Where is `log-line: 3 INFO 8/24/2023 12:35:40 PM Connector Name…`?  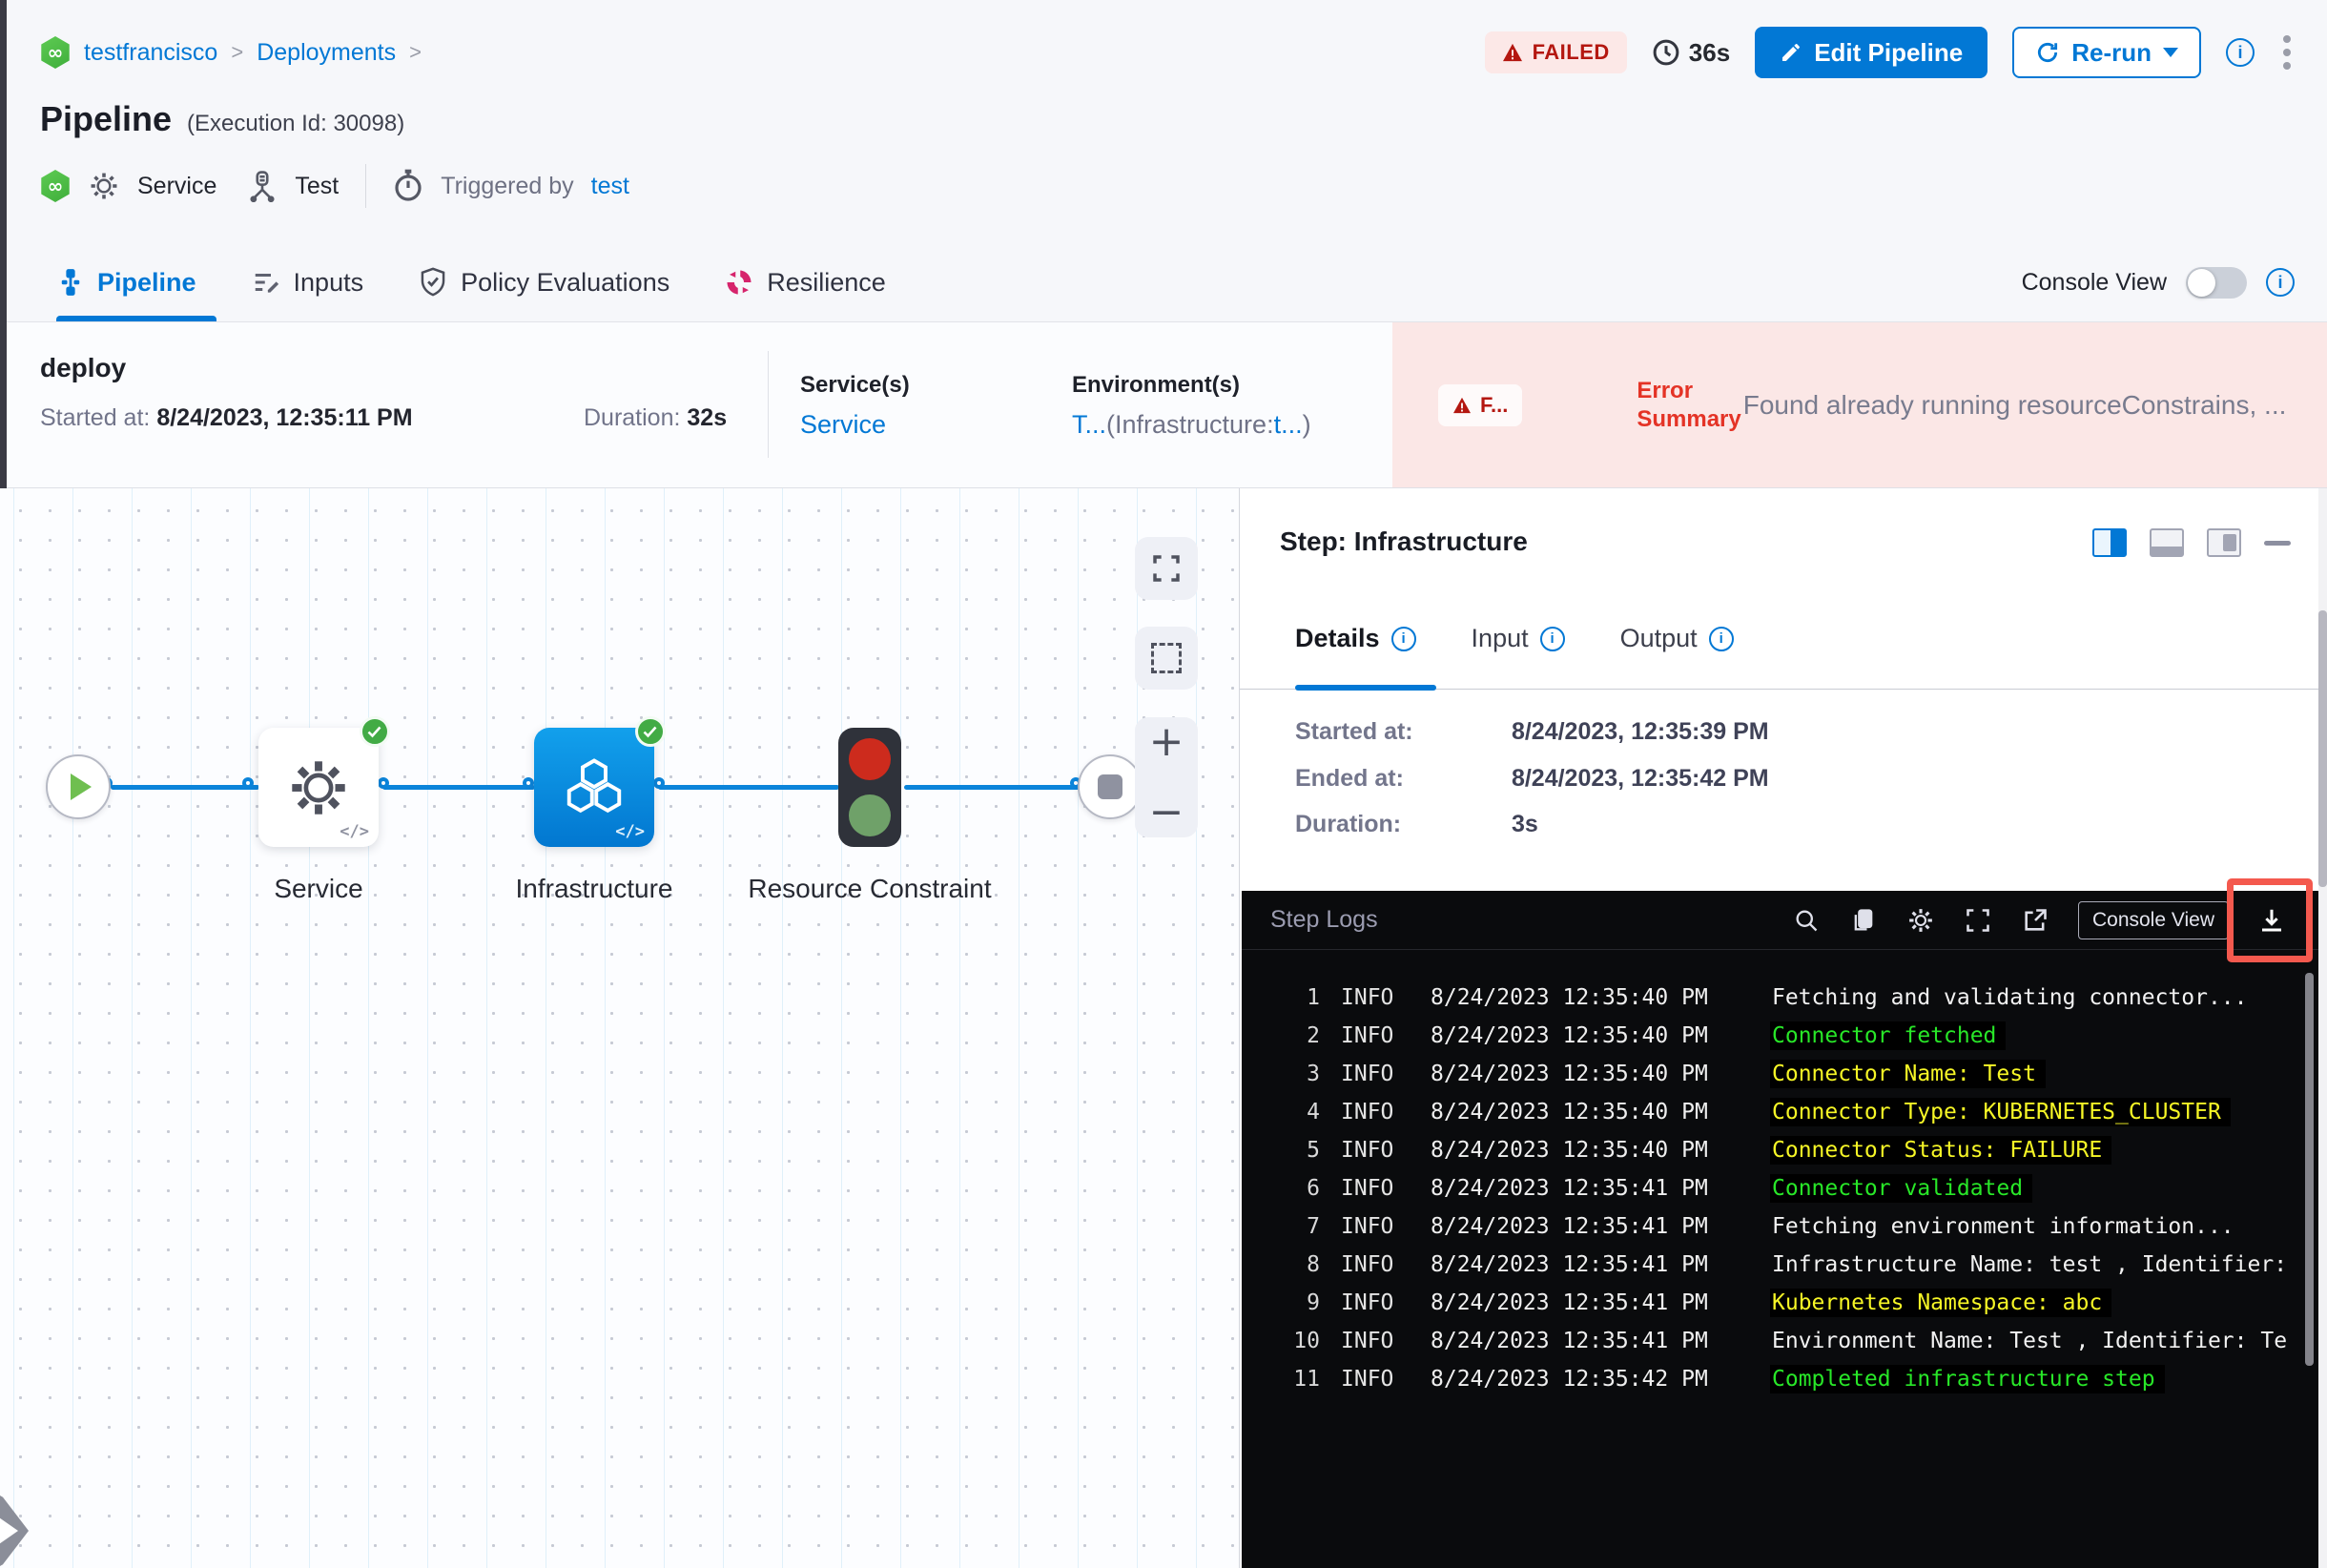 log-line: 3 INFO 8/24/2023 12:35:40 PM Connector Name… is located at coordinates (1781, 1074).